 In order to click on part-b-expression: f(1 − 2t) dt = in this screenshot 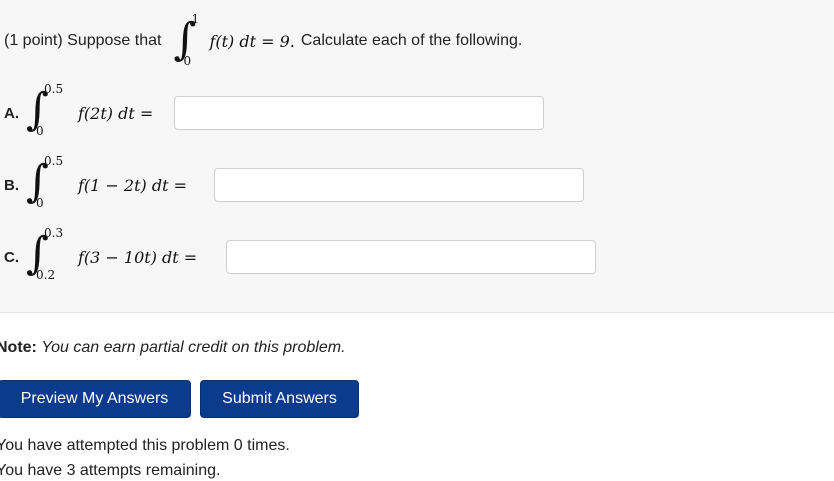, I will do `click(133, 185)`.